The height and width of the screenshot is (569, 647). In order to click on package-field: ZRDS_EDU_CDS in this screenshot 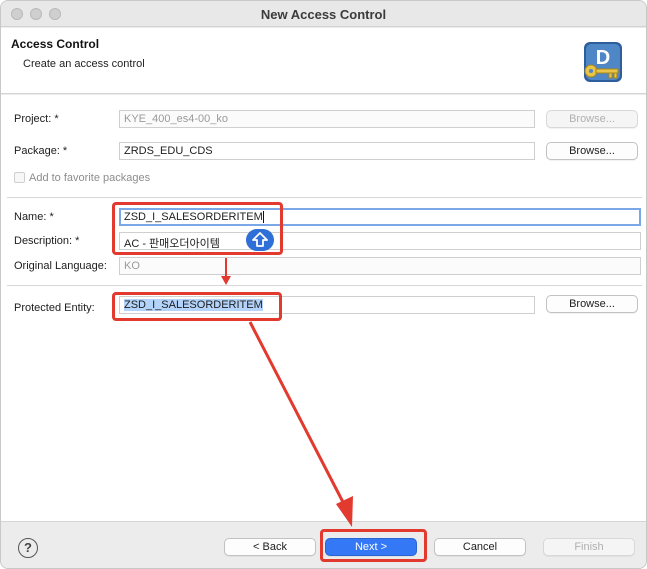, I will do `click(327, 151)`.